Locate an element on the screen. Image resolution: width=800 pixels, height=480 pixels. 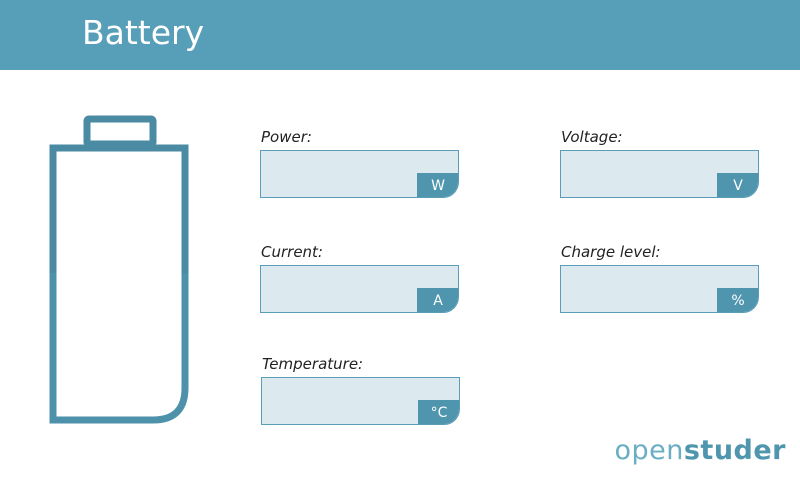
battery-outline-lower is located at coordinates (119, 348).